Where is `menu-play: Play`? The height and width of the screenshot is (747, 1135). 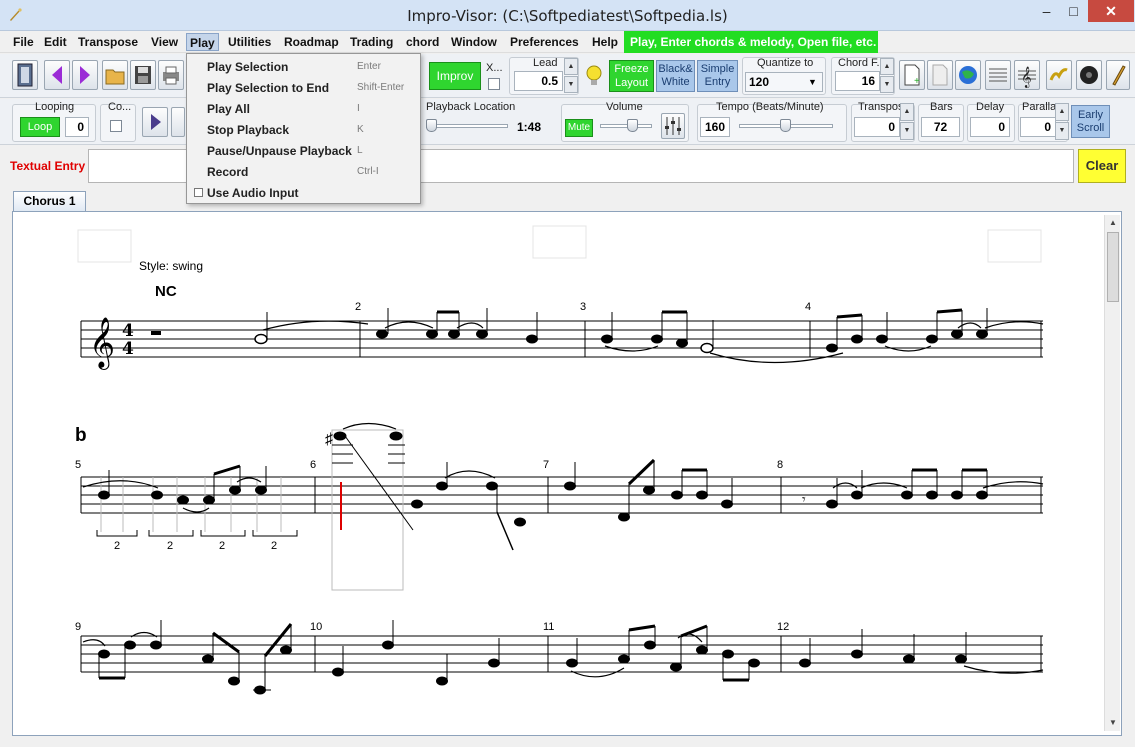
menu-play: Play is located at coordinates (202, 42).